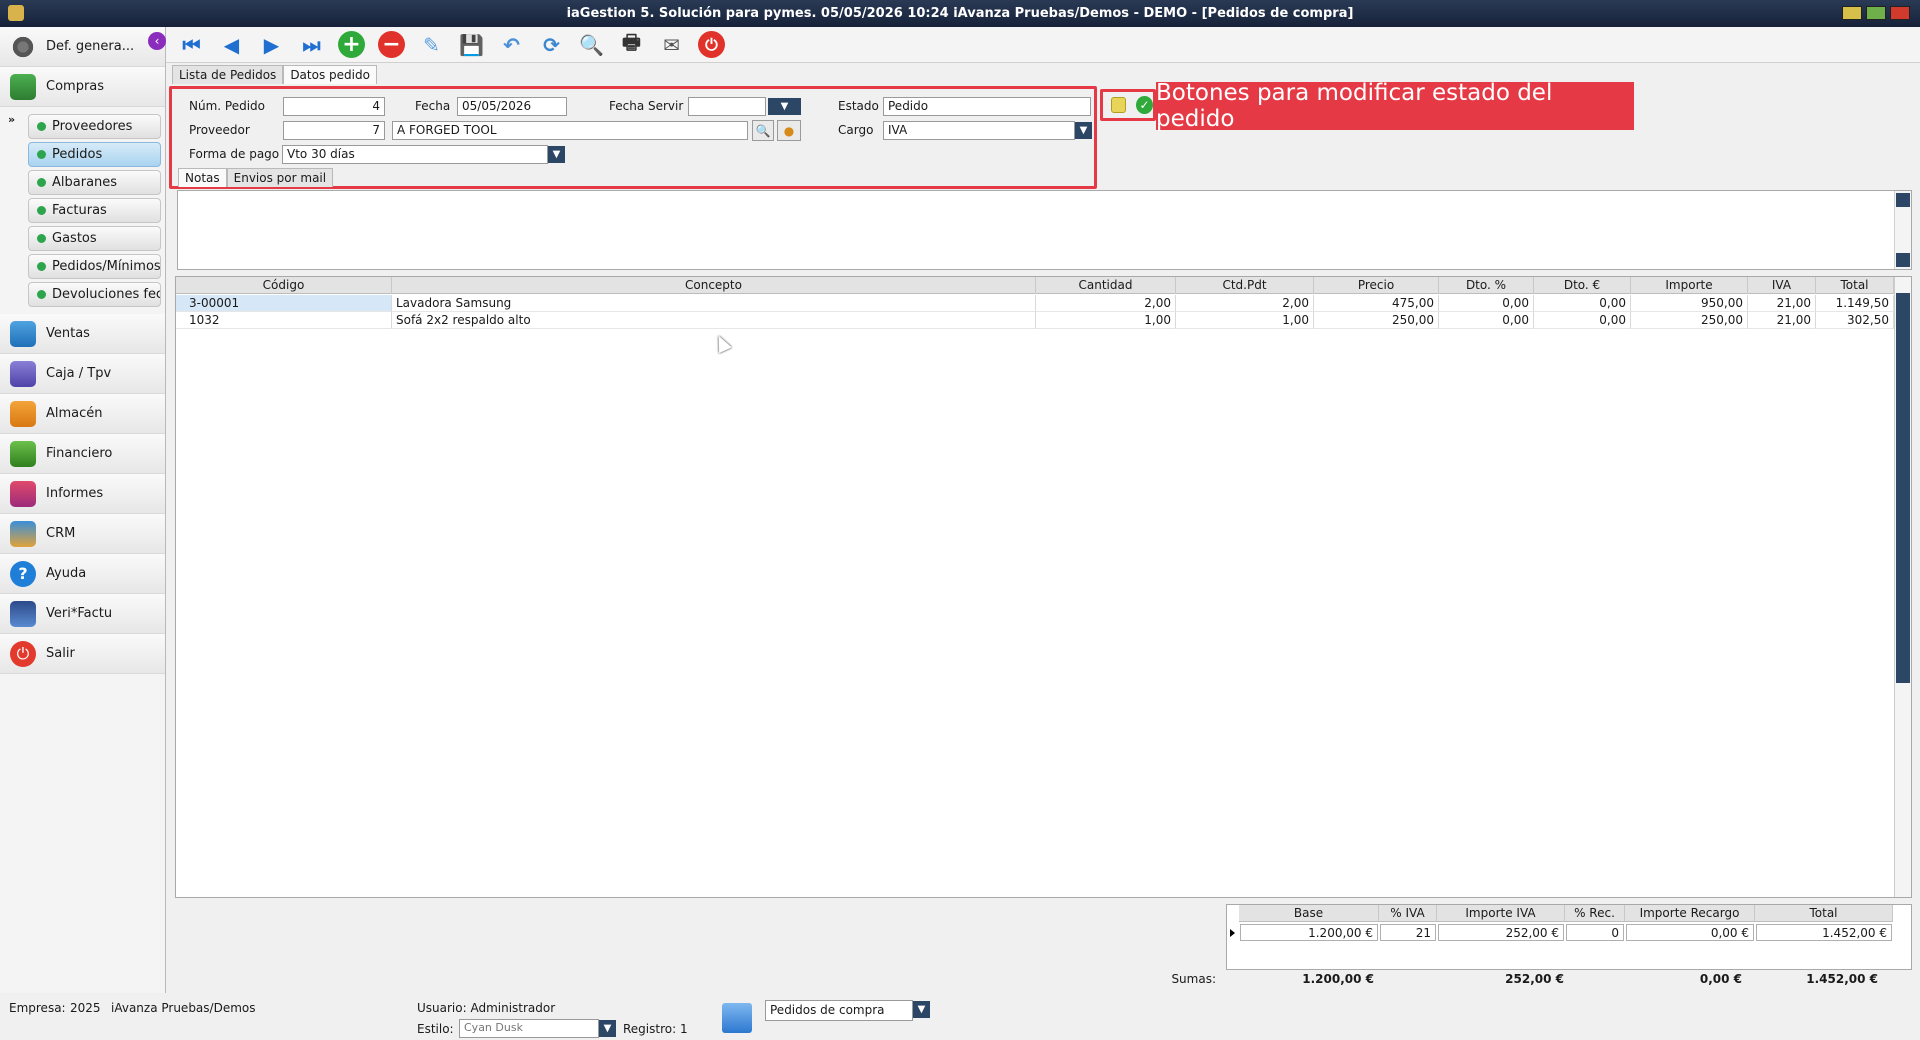  What do you see at coordinates (1689, 285) in the screenshot?
I see `column-header: Importe` at bounding box center [1689, 285].